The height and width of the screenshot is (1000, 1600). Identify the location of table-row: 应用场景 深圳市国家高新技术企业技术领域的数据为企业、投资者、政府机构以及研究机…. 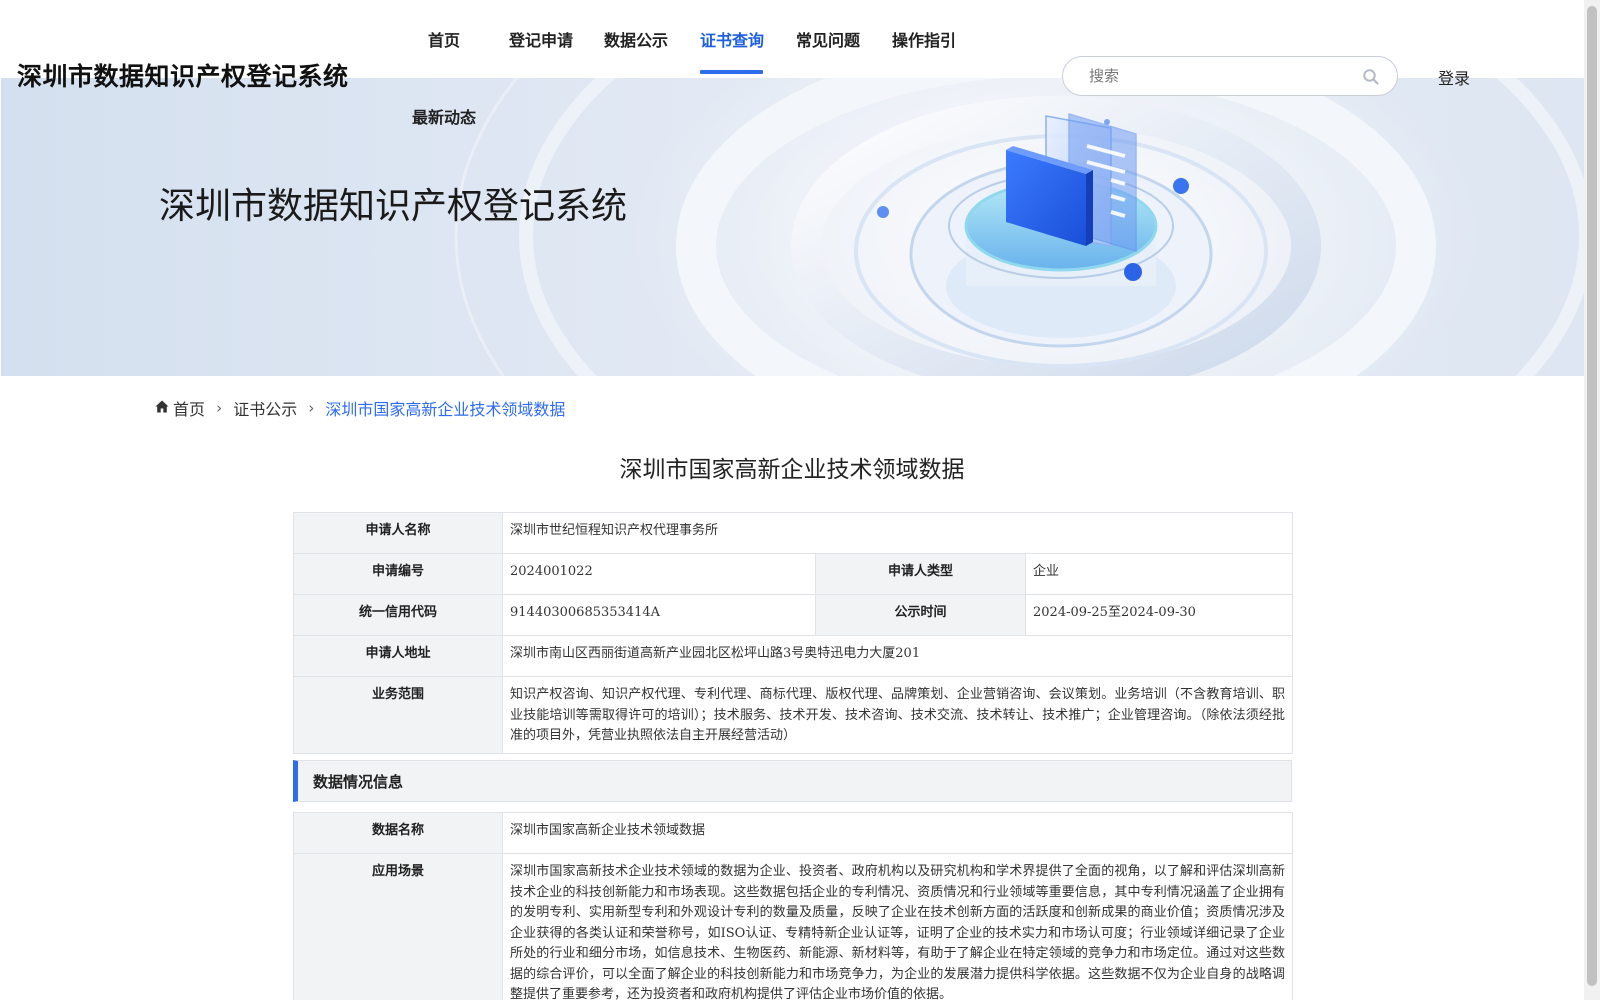
(793, 926).